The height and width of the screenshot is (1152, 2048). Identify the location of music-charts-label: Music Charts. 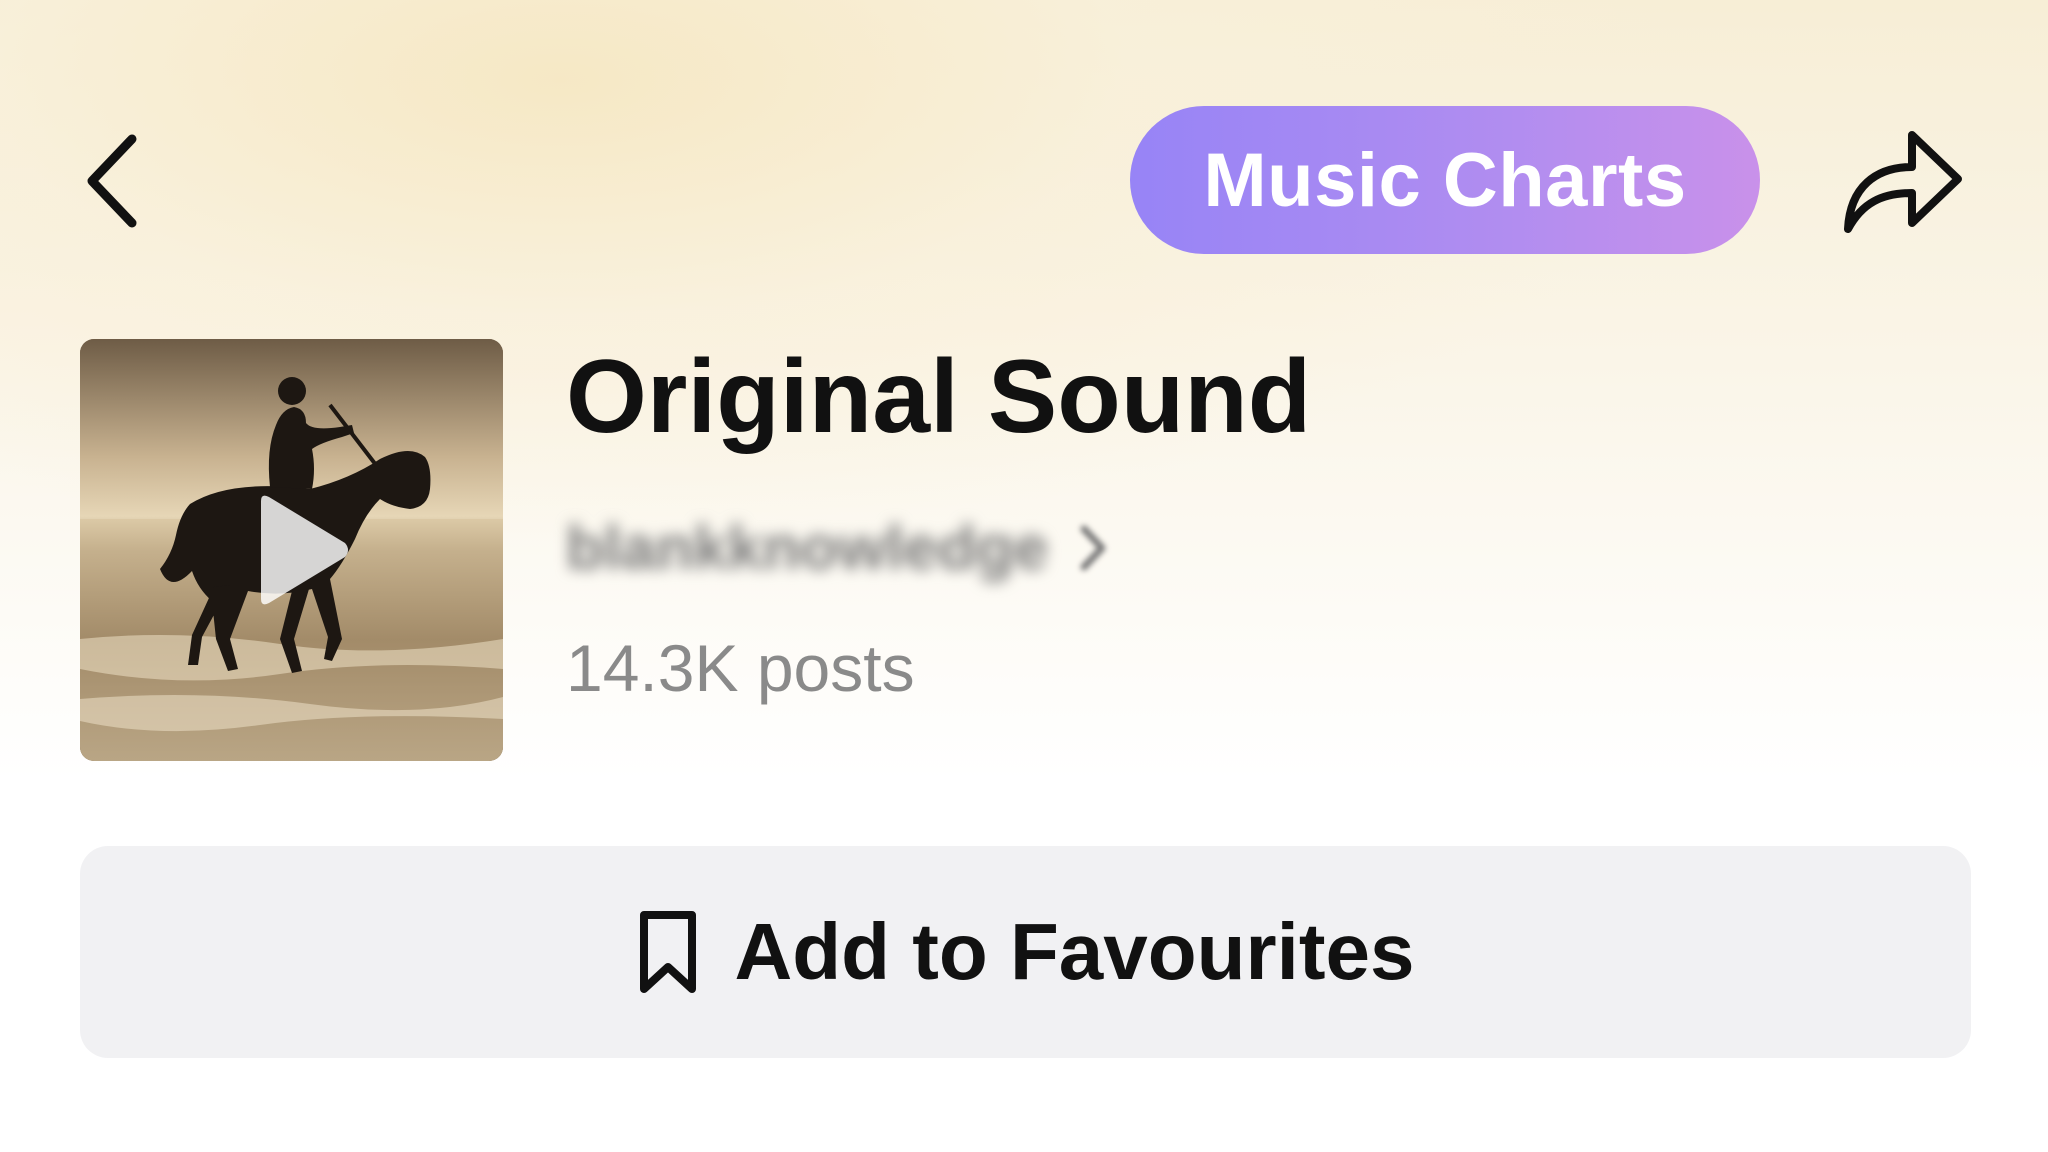
(1445, 180).